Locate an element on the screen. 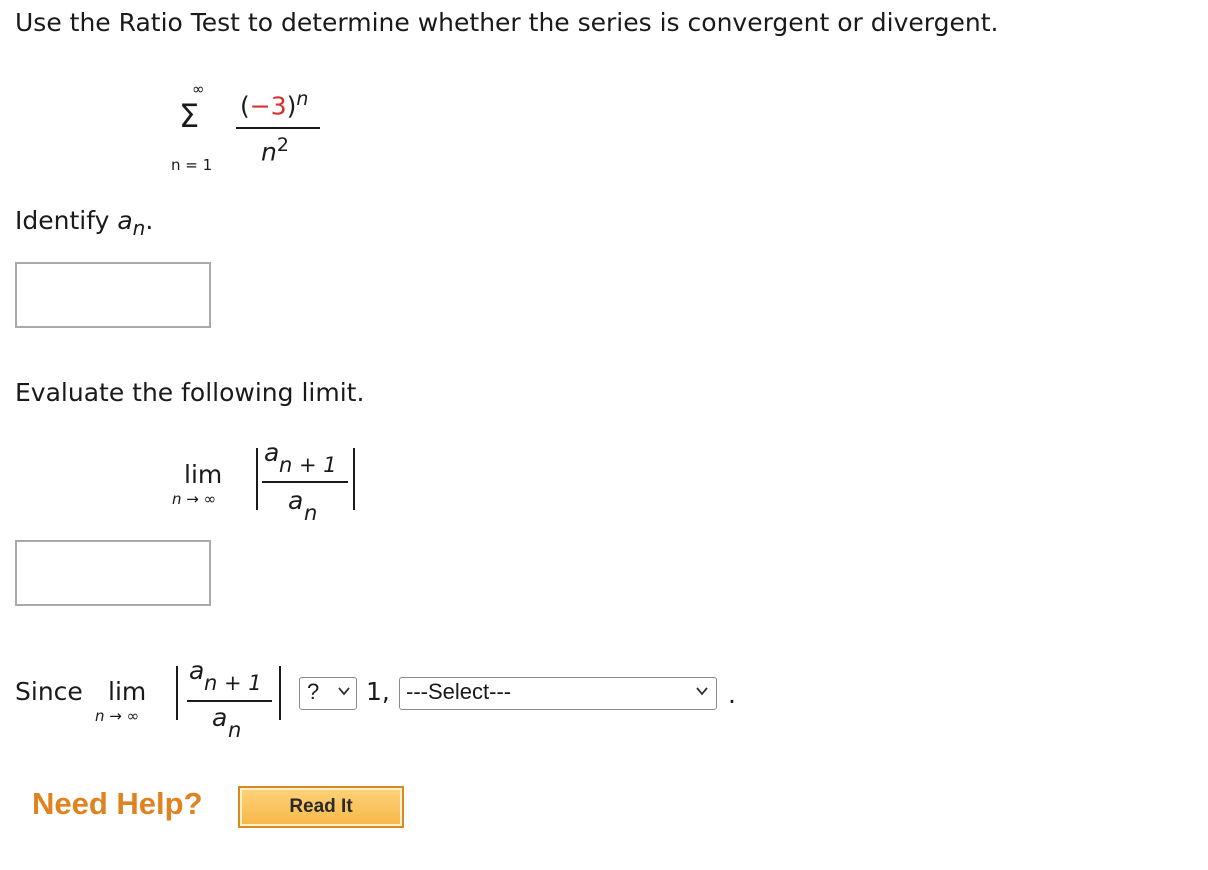 Image resolution: width=1208 pixels, height=870 pixels. lim-label: lim is located at coordinates (203, 474).